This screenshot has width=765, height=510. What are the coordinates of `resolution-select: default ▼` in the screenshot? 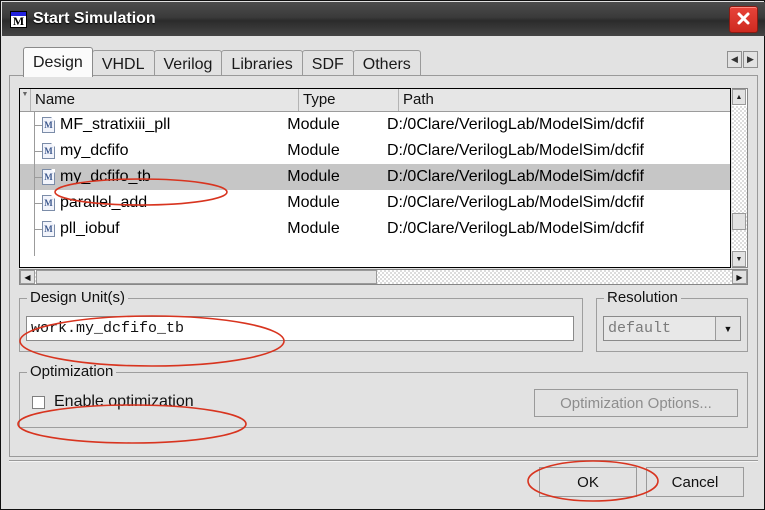 It's located at (672, 328).